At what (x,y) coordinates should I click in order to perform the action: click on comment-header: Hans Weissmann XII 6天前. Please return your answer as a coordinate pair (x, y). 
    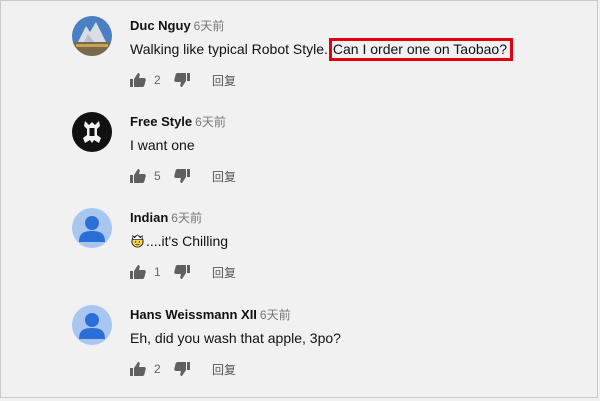
    Looking at the image, I should click on (210, 315).